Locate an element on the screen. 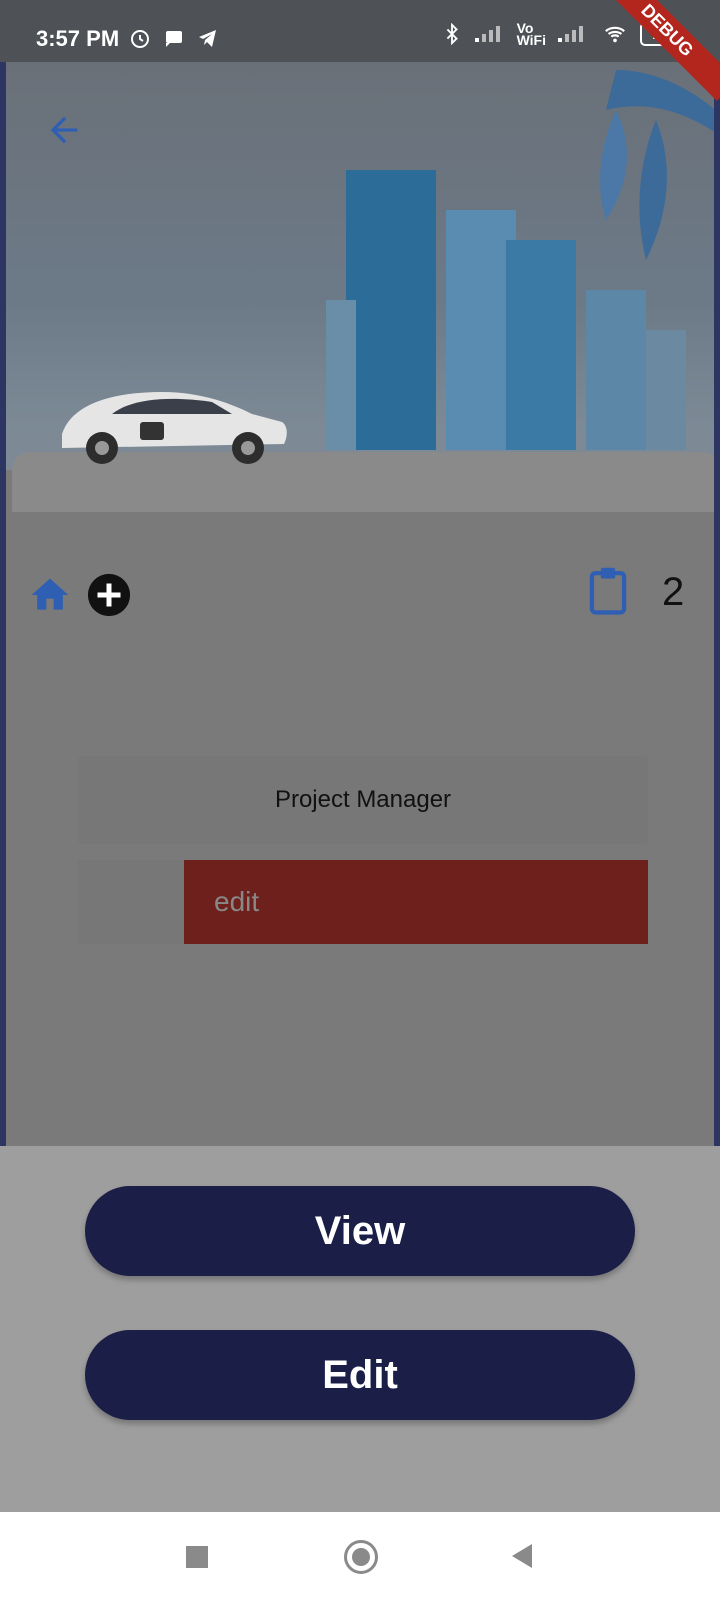  signal-icon is located at coordinates (487, 34).